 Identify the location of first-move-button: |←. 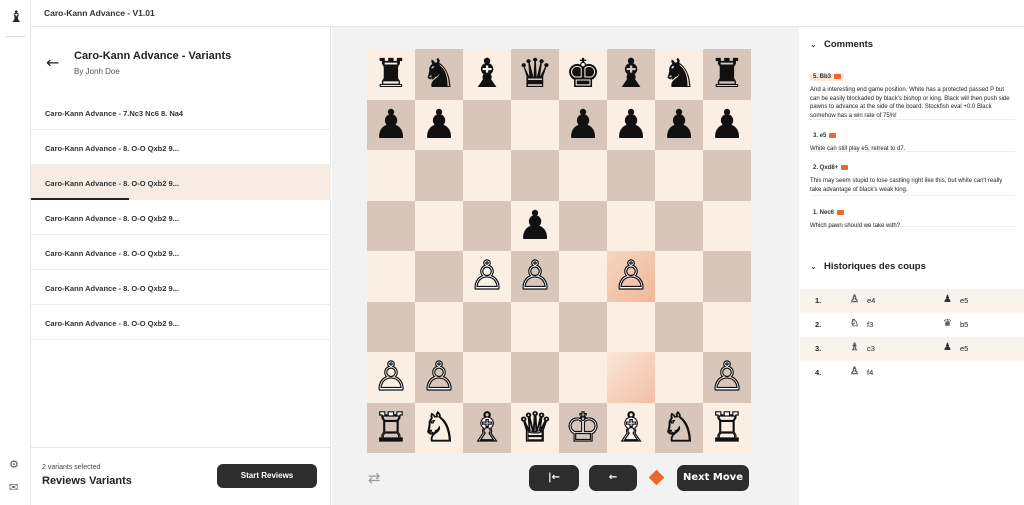
(554, 478).